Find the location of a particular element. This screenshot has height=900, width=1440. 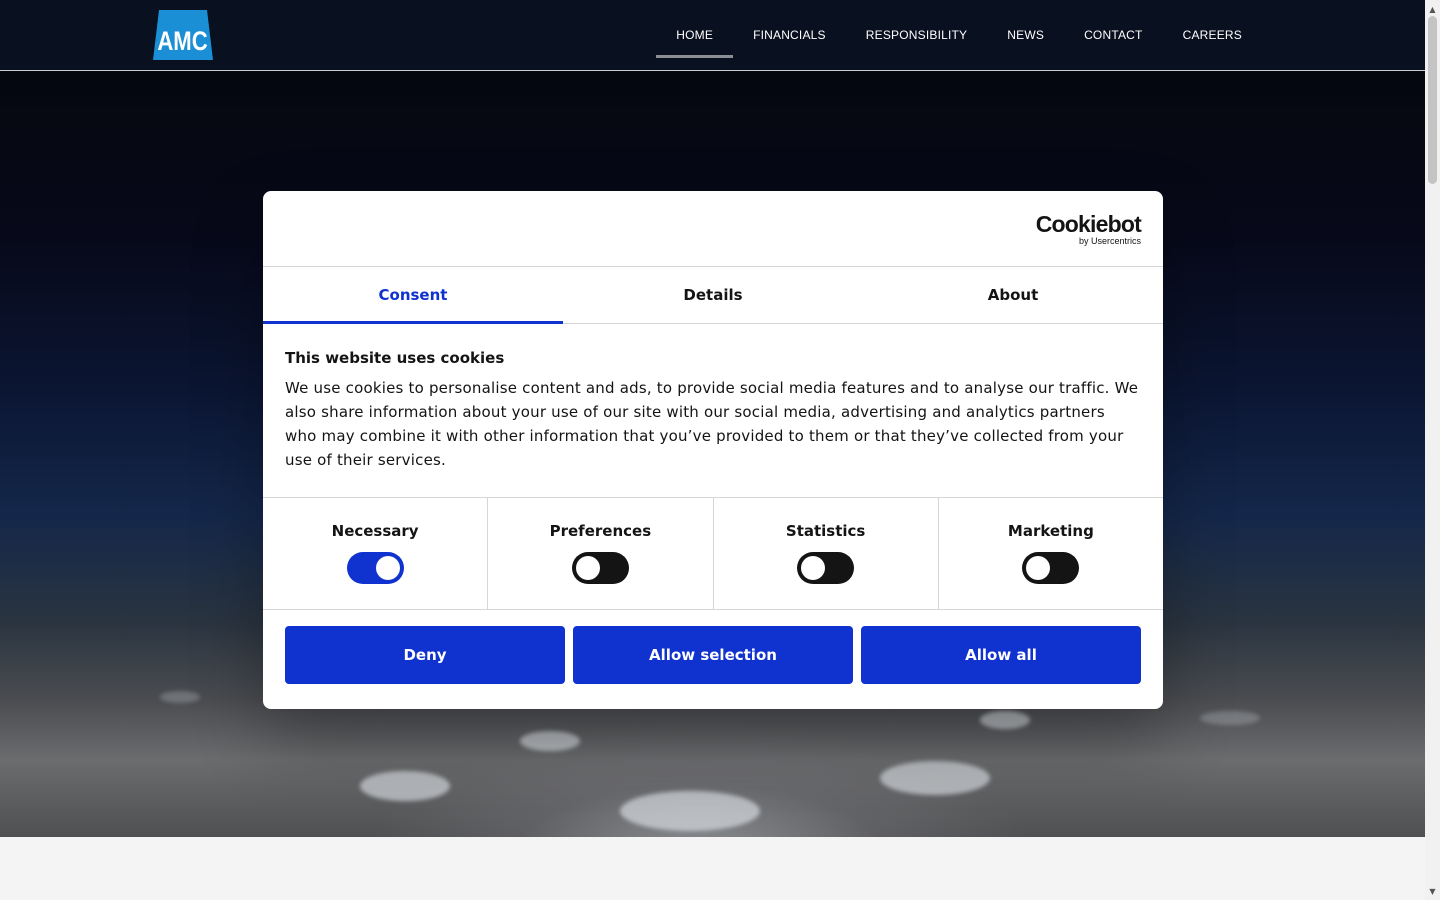

toggle-preferences-group: Preferences is located at coordinates (601, 553).